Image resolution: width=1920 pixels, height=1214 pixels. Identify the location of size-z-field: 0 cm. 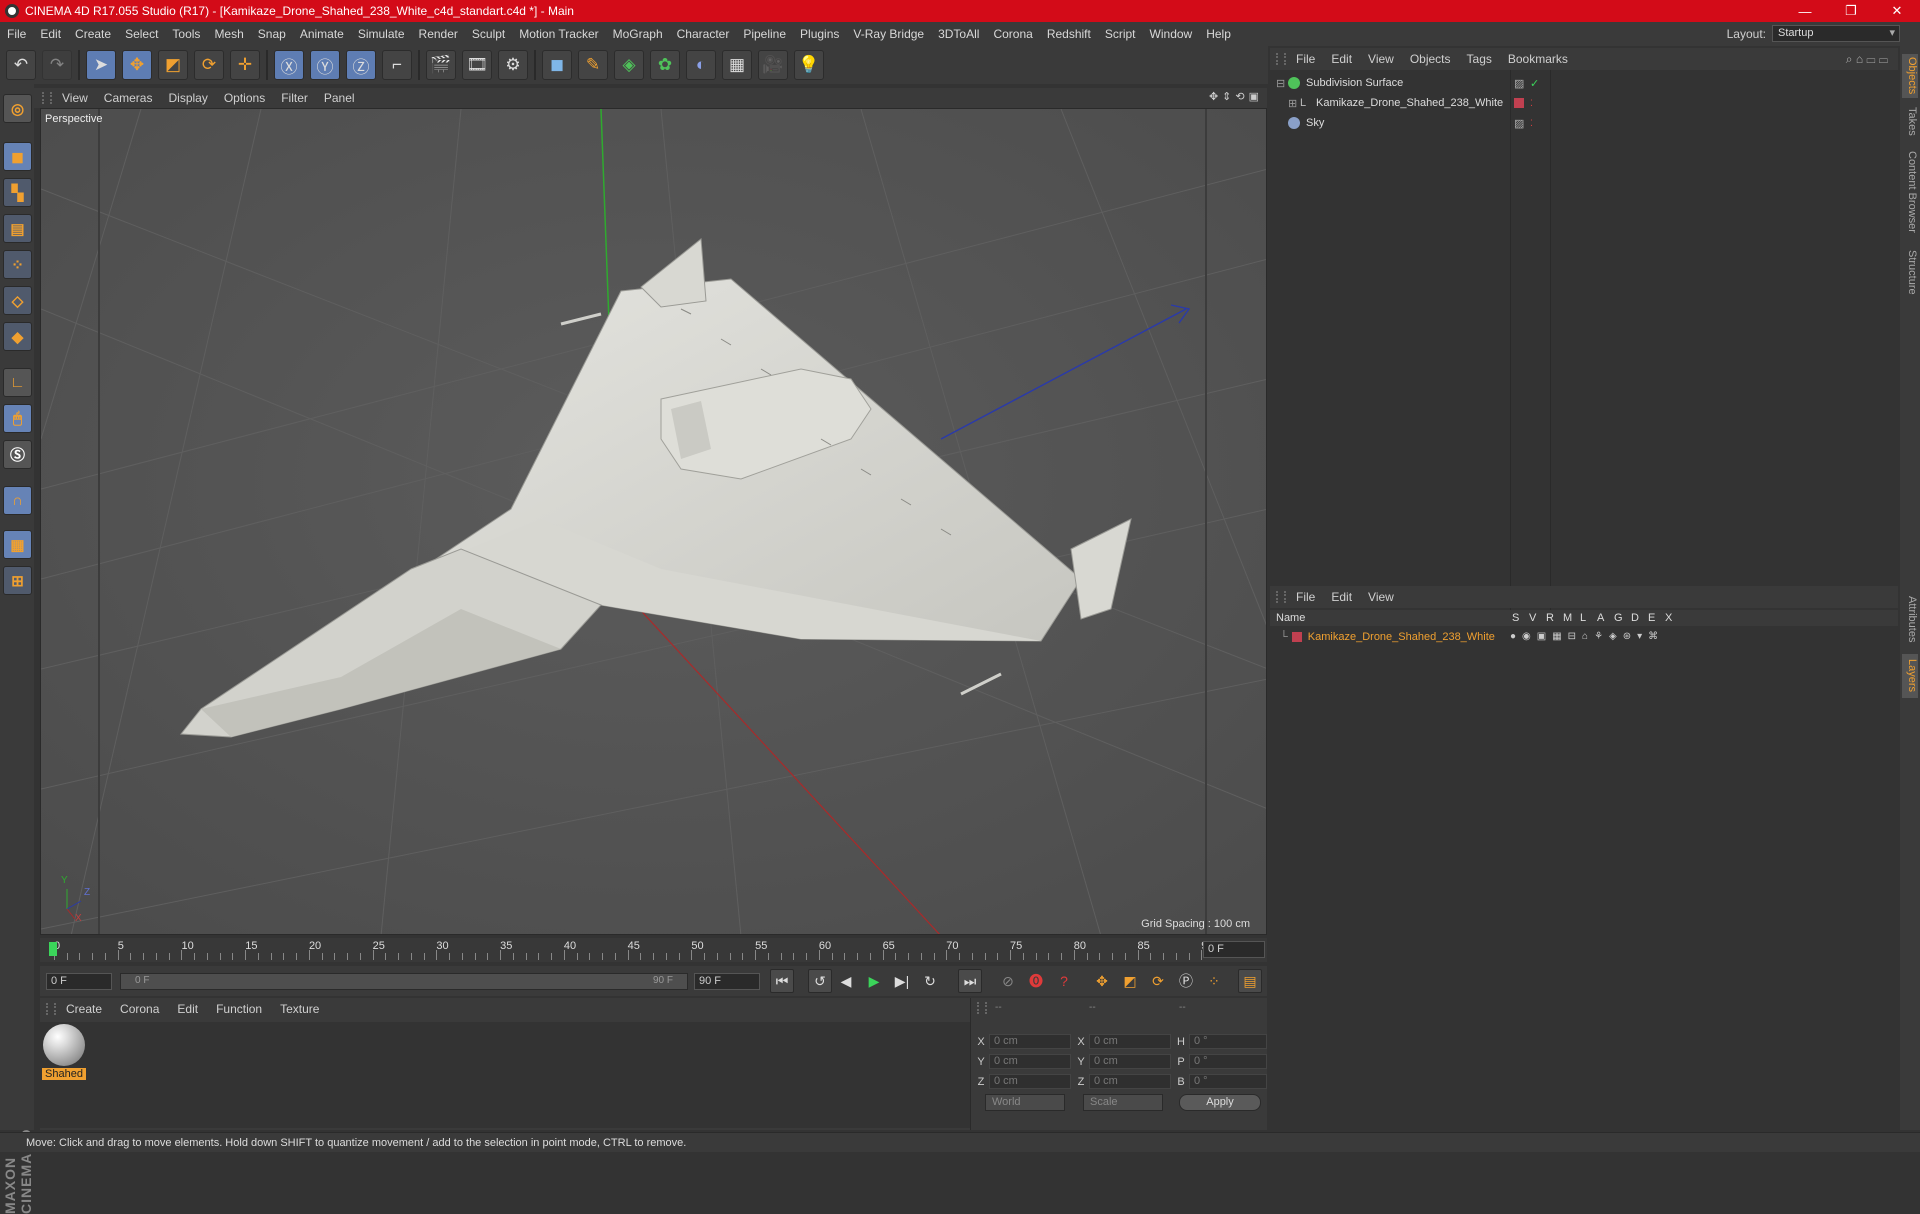
(1130, 1081).